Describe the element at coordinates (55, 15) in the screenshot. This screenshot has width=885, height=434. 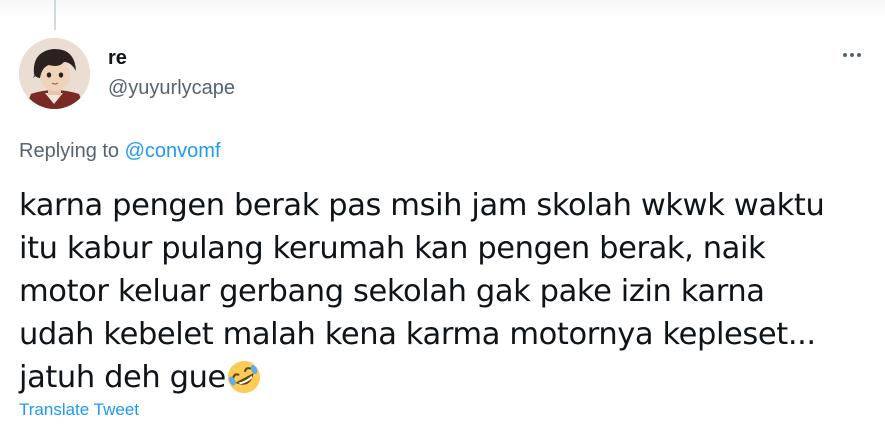
I see `thread-connector-line` at that location.